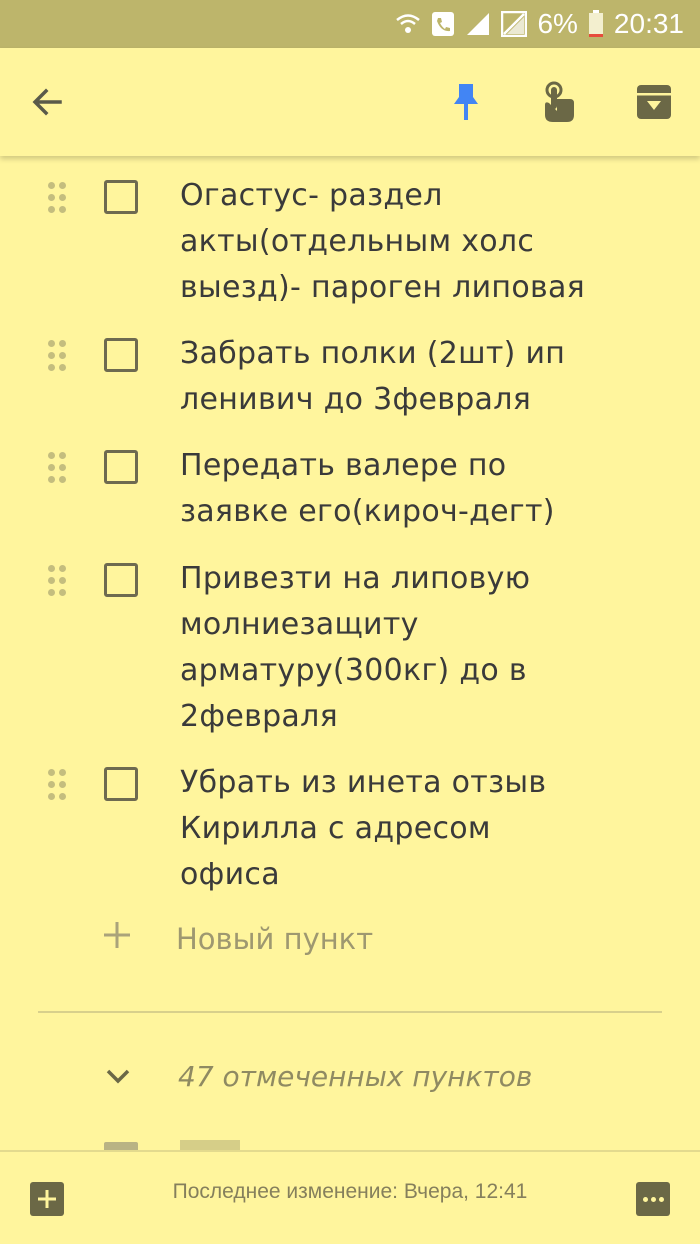 This screenshot has width=700, height=1244. Describe the element at coordinates (596, 24) in the screenshot. I see `battery-icon` at that location.